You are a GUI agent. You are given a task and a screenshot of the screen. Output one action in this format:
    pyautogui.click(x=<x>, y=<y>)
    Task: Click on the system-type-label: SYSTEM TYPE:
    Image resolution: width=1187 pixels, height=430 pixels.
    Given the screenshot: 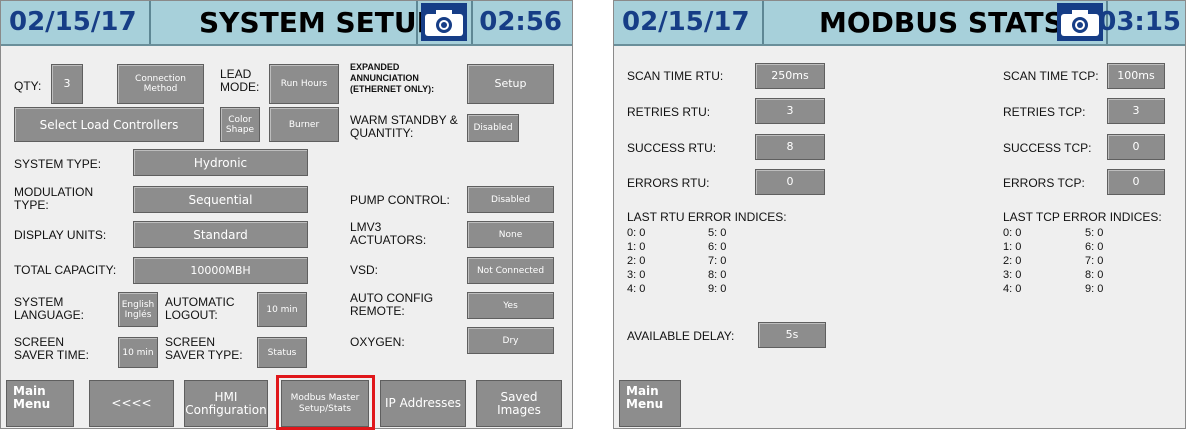 What is the action you would take?
    pyautogui.click(x=58, y=164)
    